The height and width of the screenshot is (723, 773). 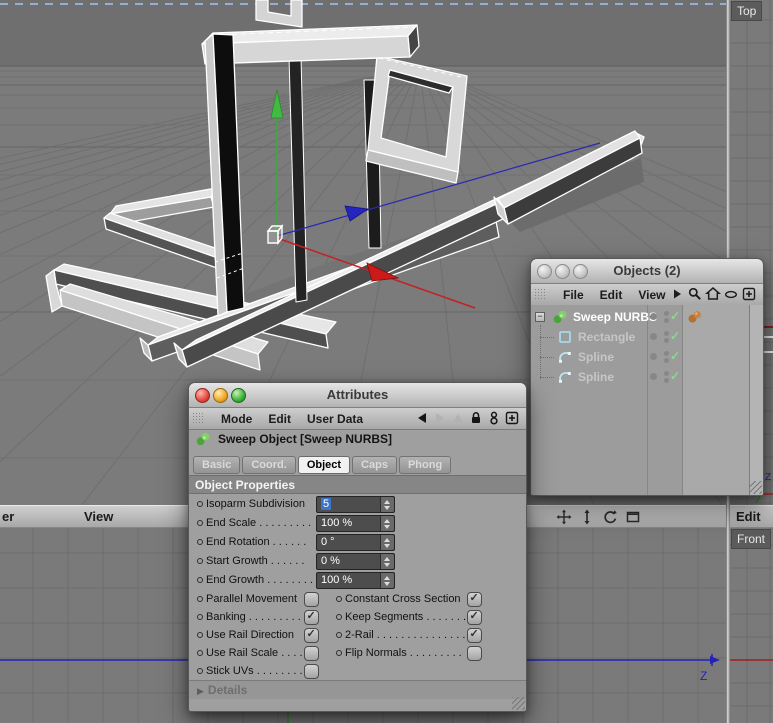 I want to click on value-field: 0 %, so click(x=355, y=561).